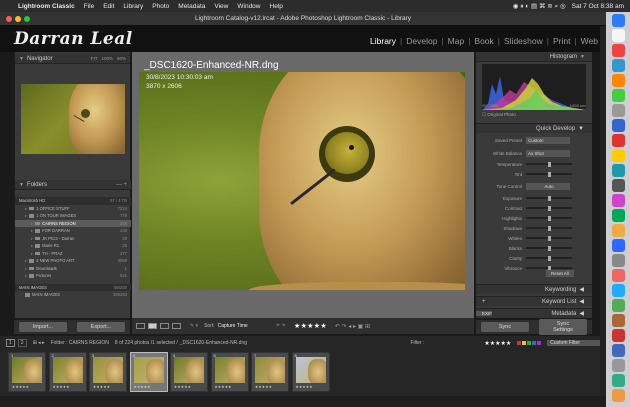 The height and width of the screenshot is (407, 630). I want to click on folders-header: ▼ Folders — +, so click(73, 185).